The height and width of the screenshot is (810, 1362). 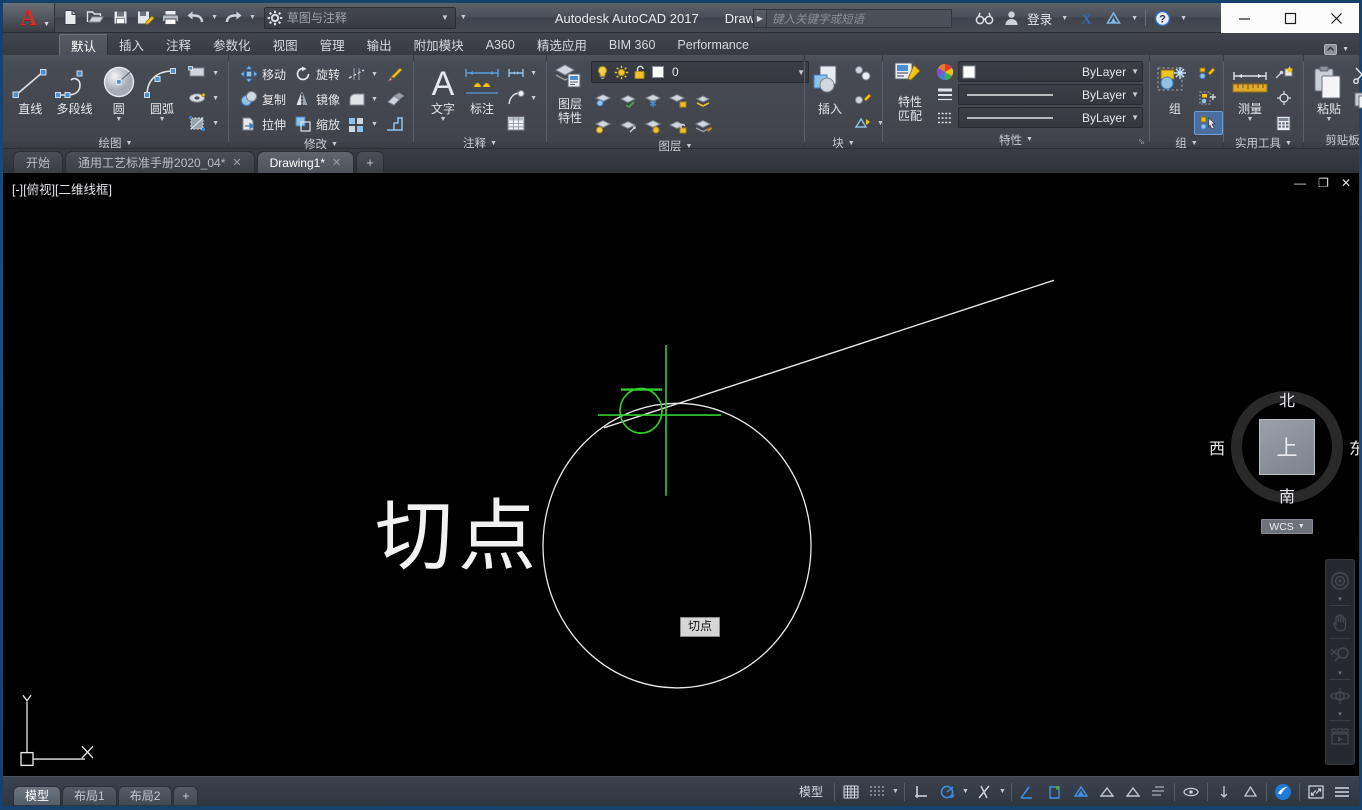 What do you see at coordinates (1086, 18) in the screenshot?
I see `exchange-apps-button: X` at bounding box center [1086, 18].